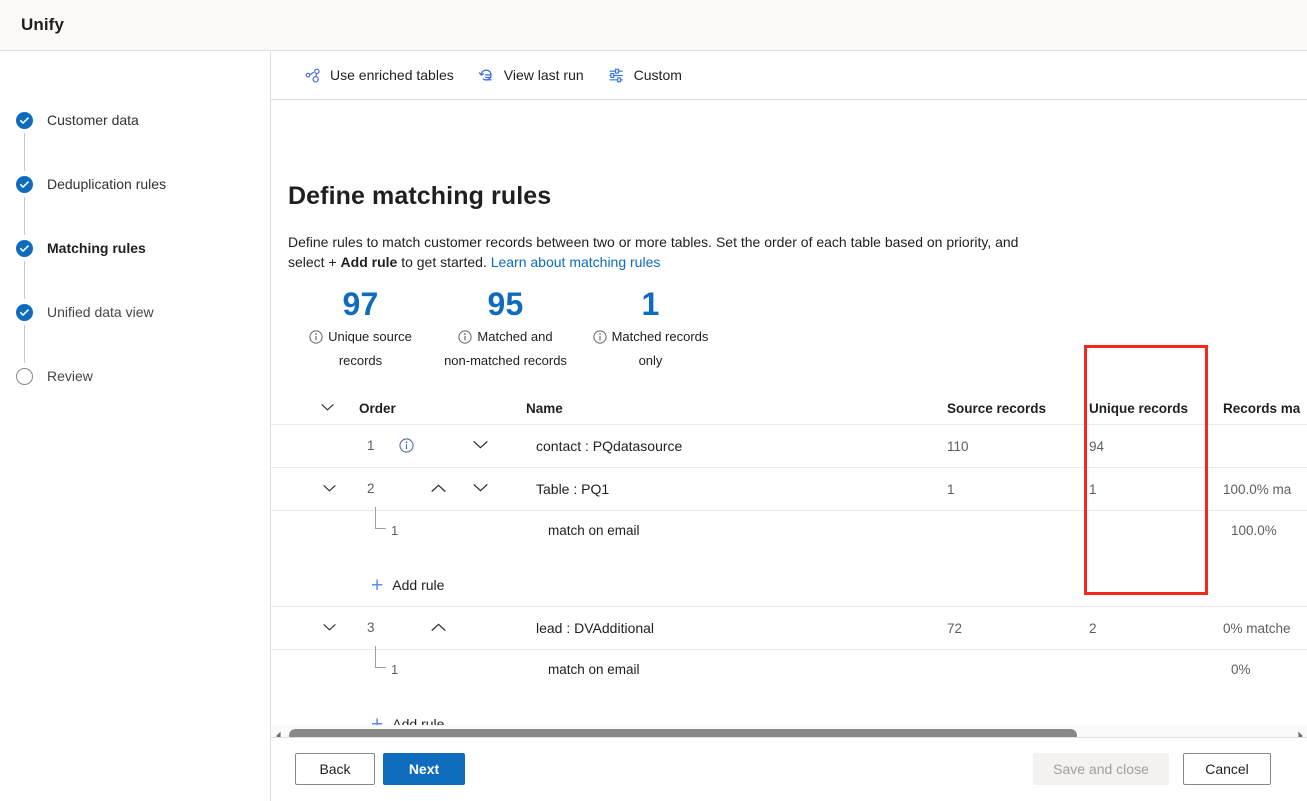 This screenshot has height=801, width=1307. Describe the element at coordinates (424, 769) in the screenshot. I see `next-button: Next` at that location.